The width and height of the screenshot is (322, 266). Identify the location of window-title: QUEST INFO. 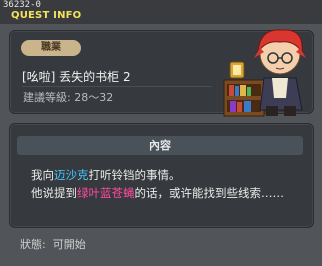
(46, 15).